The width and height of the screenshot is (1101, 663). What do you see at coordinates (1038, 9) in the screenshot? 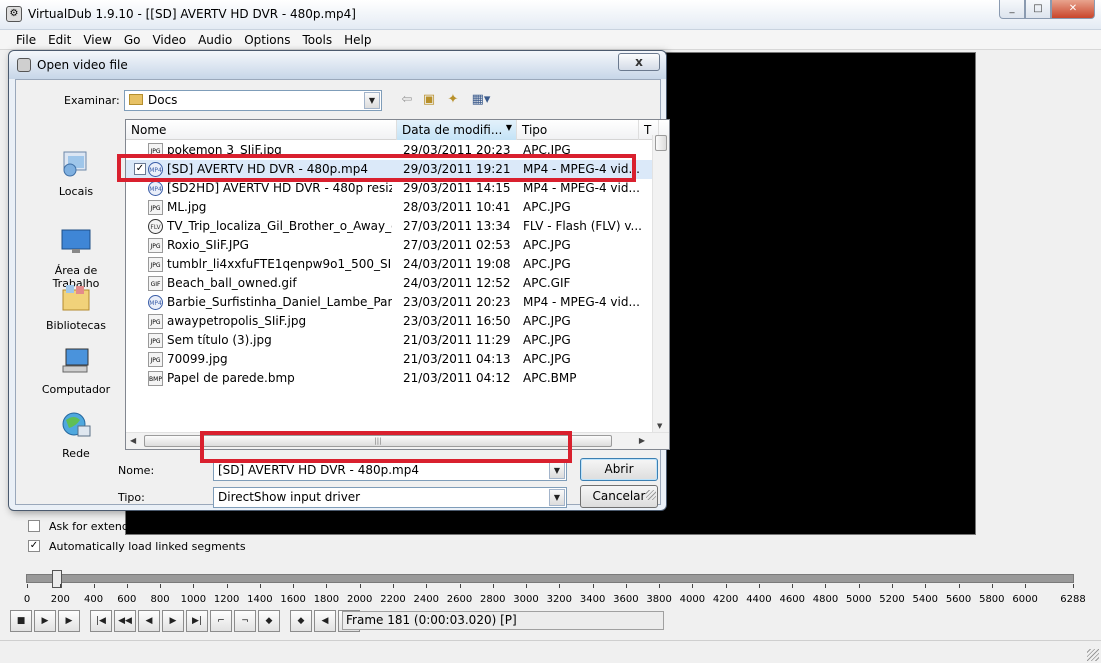
I see `maximize-button: □` at bounding box center [1038, 9].